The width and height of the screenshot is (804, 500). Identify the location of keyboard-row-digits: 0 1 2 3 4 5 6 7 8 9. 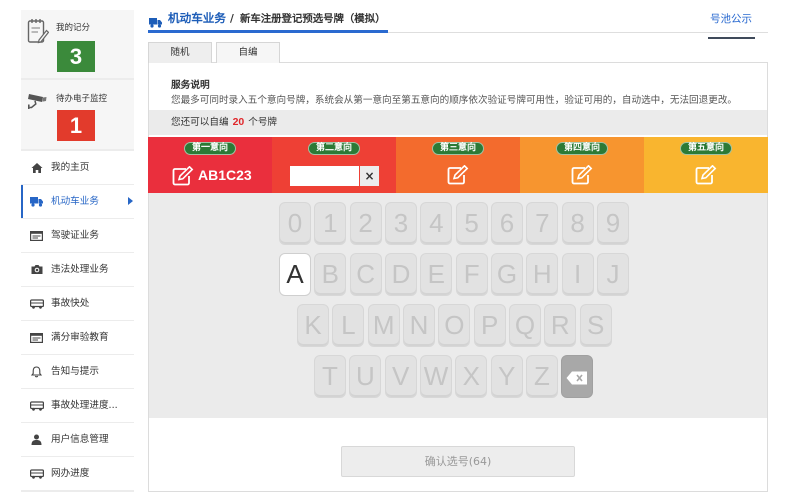
(454, 223).